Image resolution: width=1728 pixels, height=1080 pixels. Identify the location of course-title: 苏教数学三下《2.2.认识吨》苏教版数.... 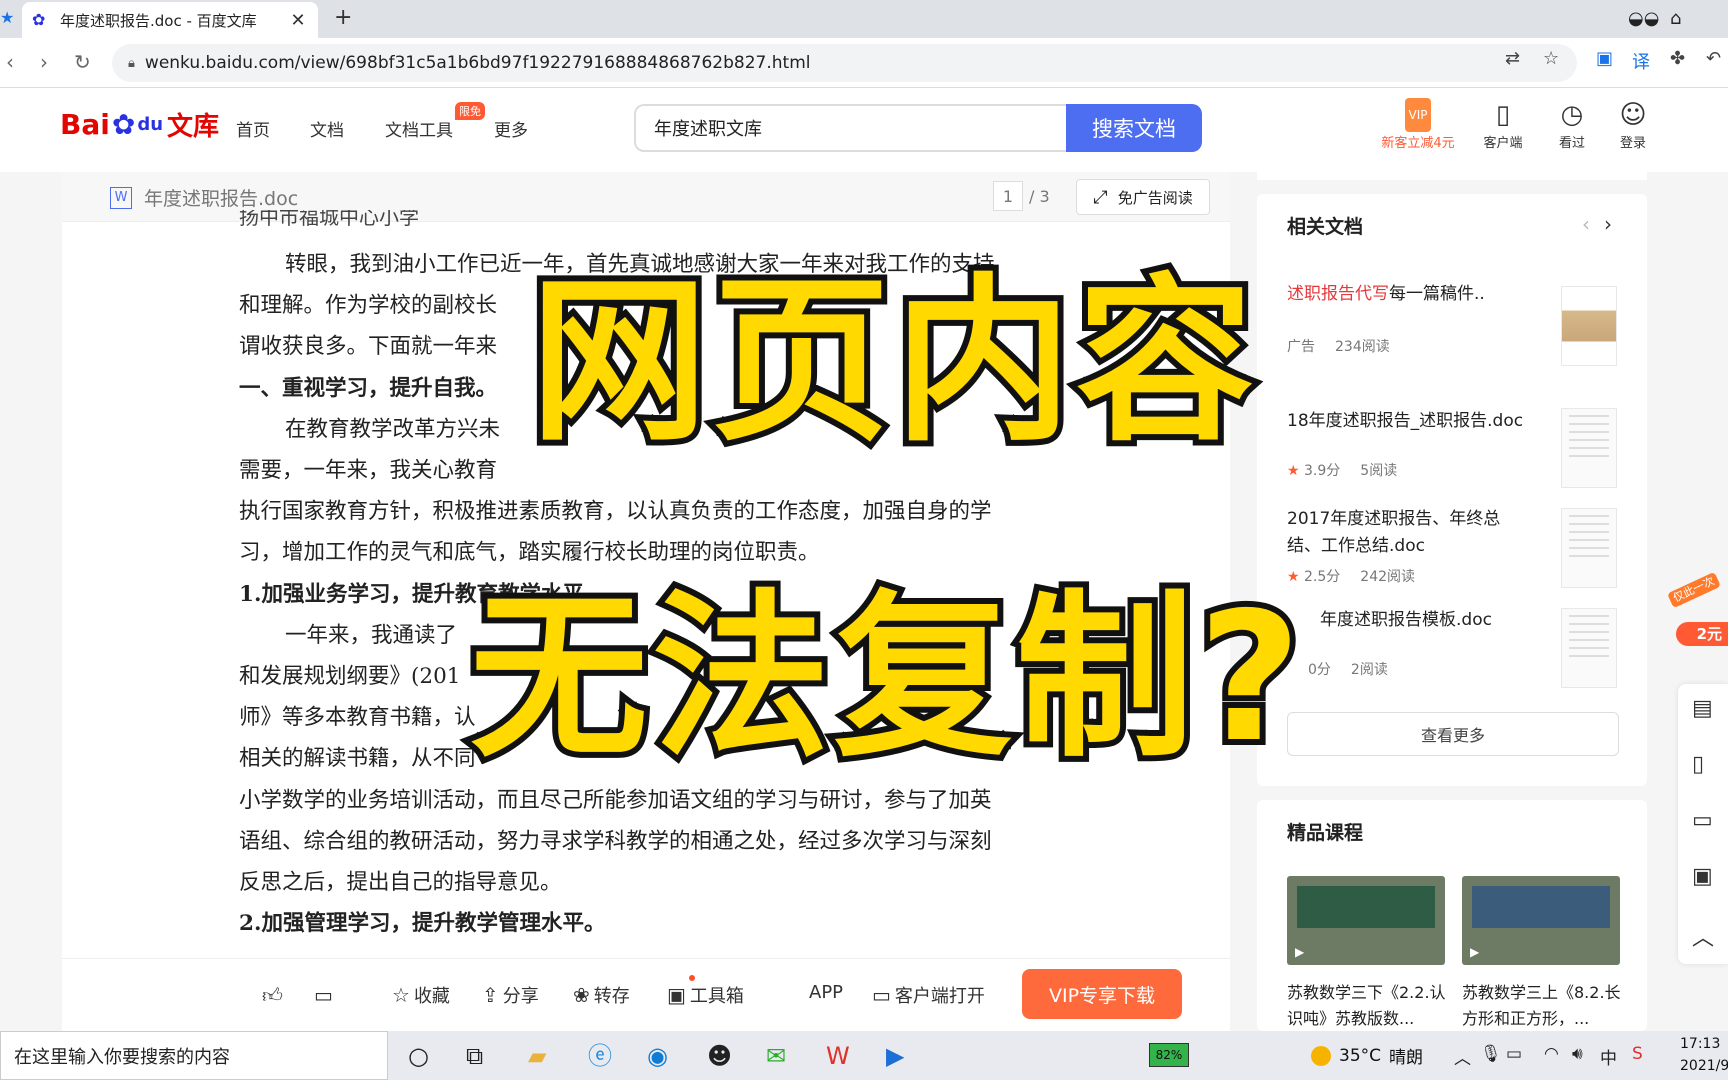
(1367, 1006).